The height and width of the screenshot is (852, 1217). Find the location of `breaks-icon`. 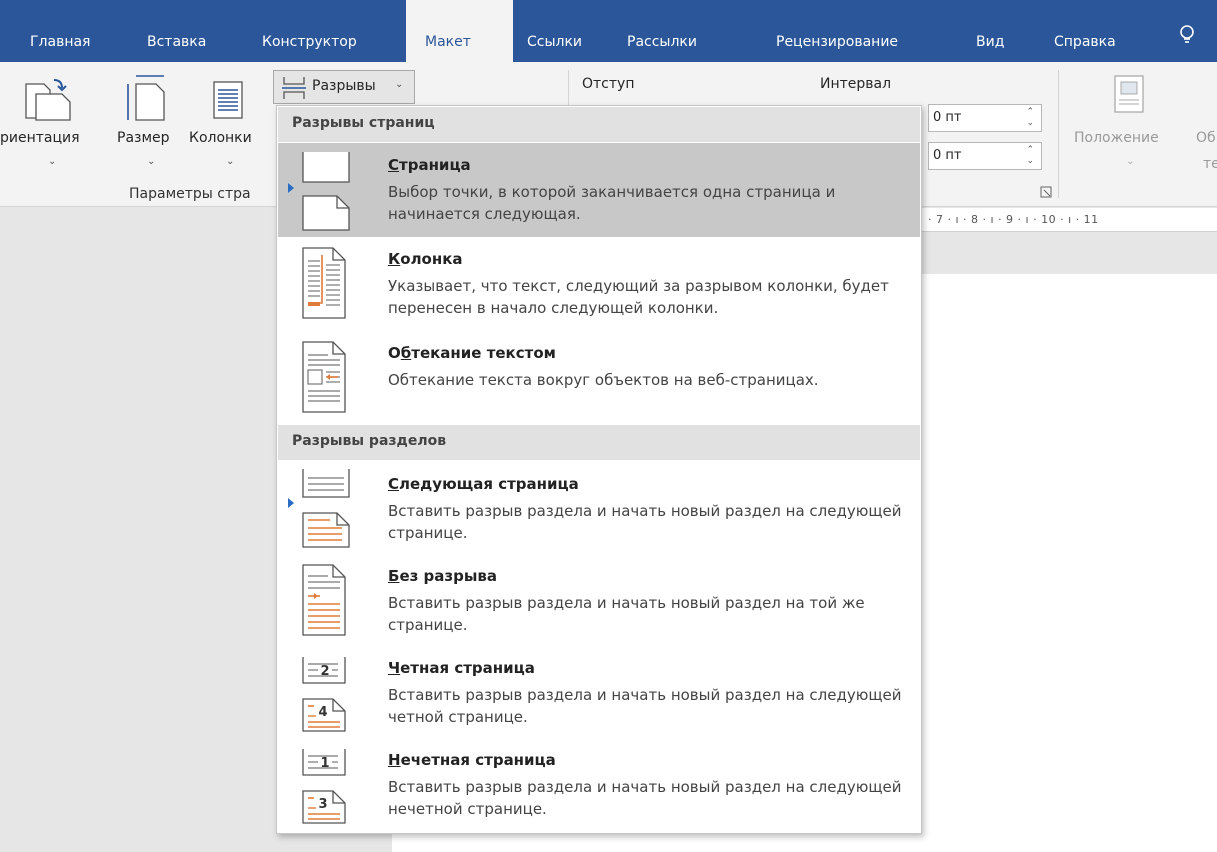

breaks-icon is located at coordinates (294, 88).